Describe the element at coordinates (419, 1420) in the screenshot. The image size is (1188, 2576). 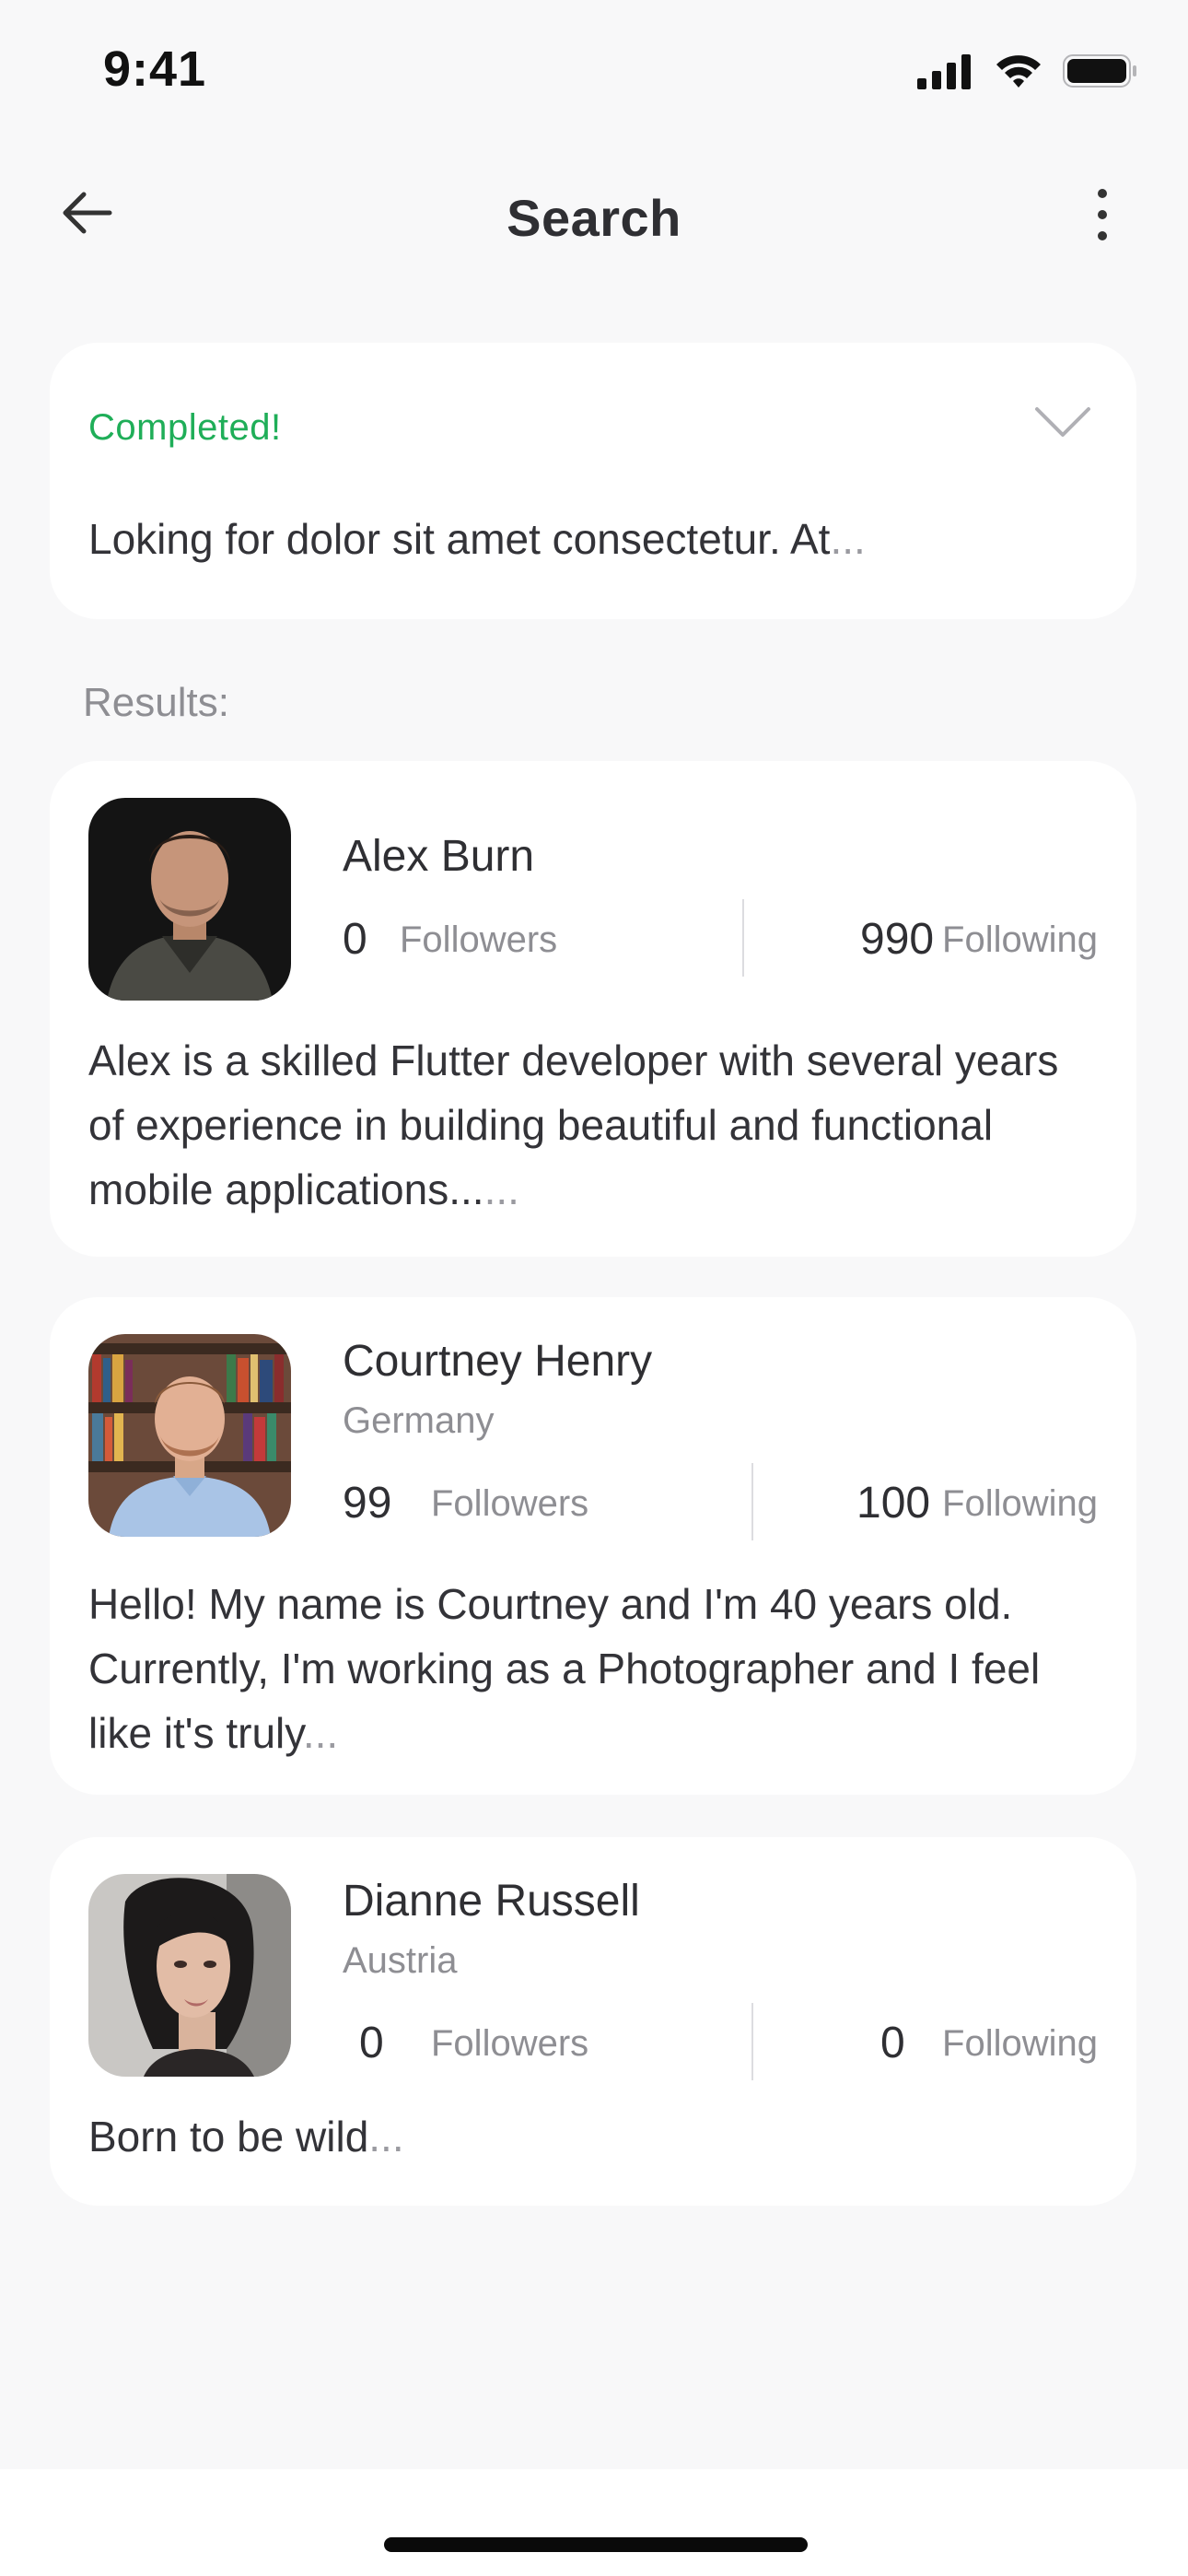
I see `user-country: Germany` at that location.